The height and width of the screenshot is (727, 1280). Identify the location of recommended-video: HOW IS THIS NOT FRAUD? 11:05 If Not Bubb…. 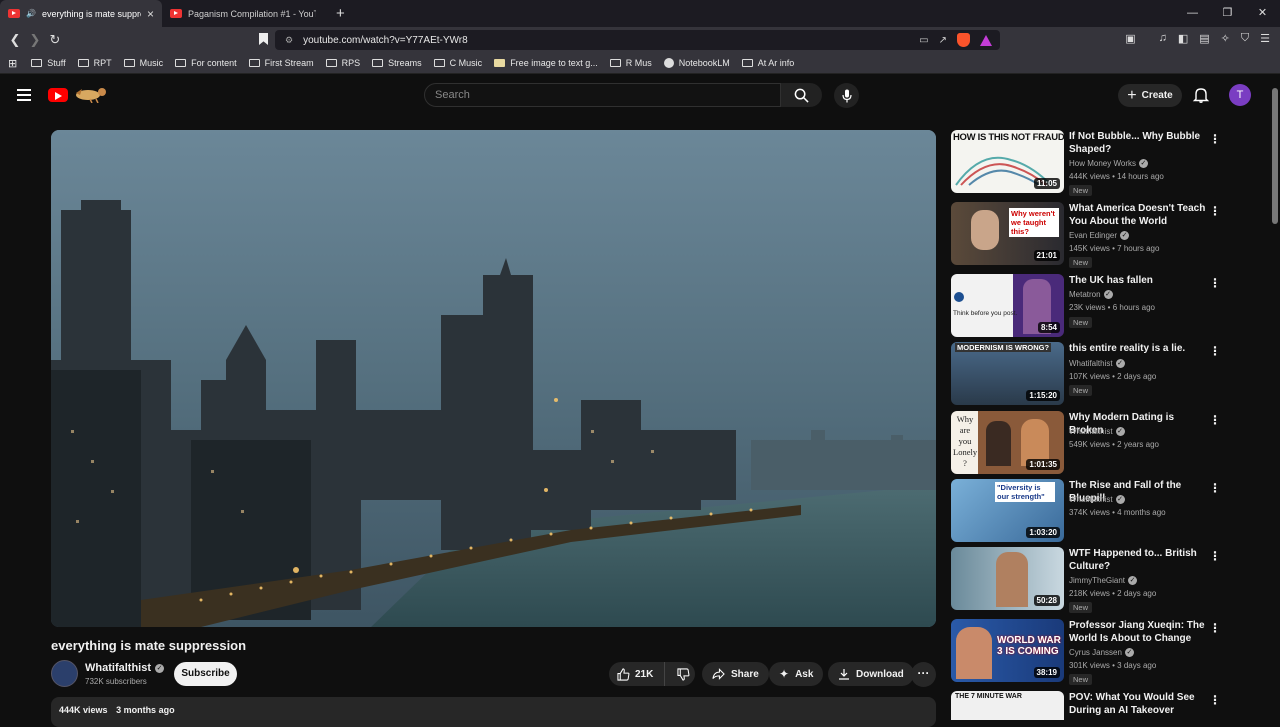
(1086, 163).